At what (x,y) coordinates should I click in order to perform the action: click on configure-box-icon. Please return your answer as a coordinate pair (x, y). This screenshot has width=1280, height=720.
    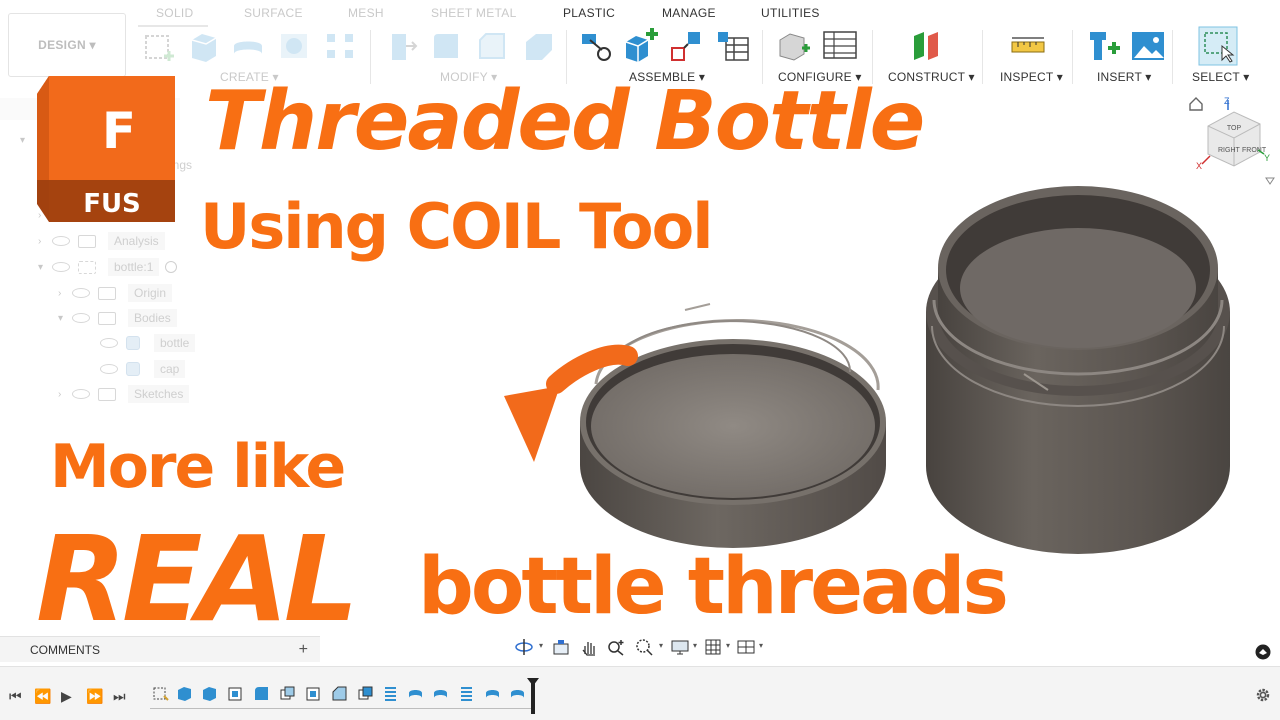
    Looking at the image, I should click on (794, 46).